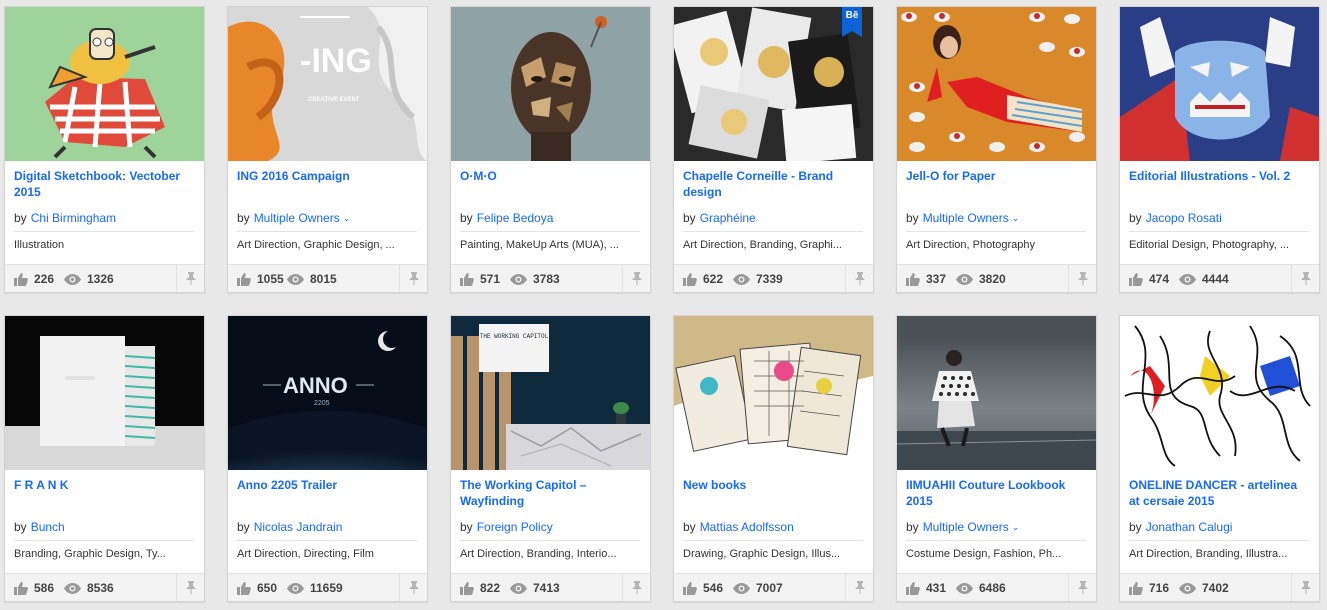  What do you see at coordinates (514, 336) in the screenshot?
I see `cover-text: THE WORKING CAPITOL` at bounding box center [514, 336].